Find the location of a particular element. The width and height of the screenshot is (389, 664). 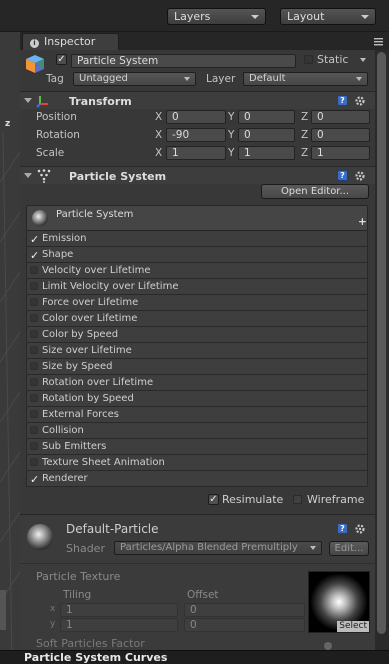

module-row: Size over Lifetime is located at coordinates (197, 351).